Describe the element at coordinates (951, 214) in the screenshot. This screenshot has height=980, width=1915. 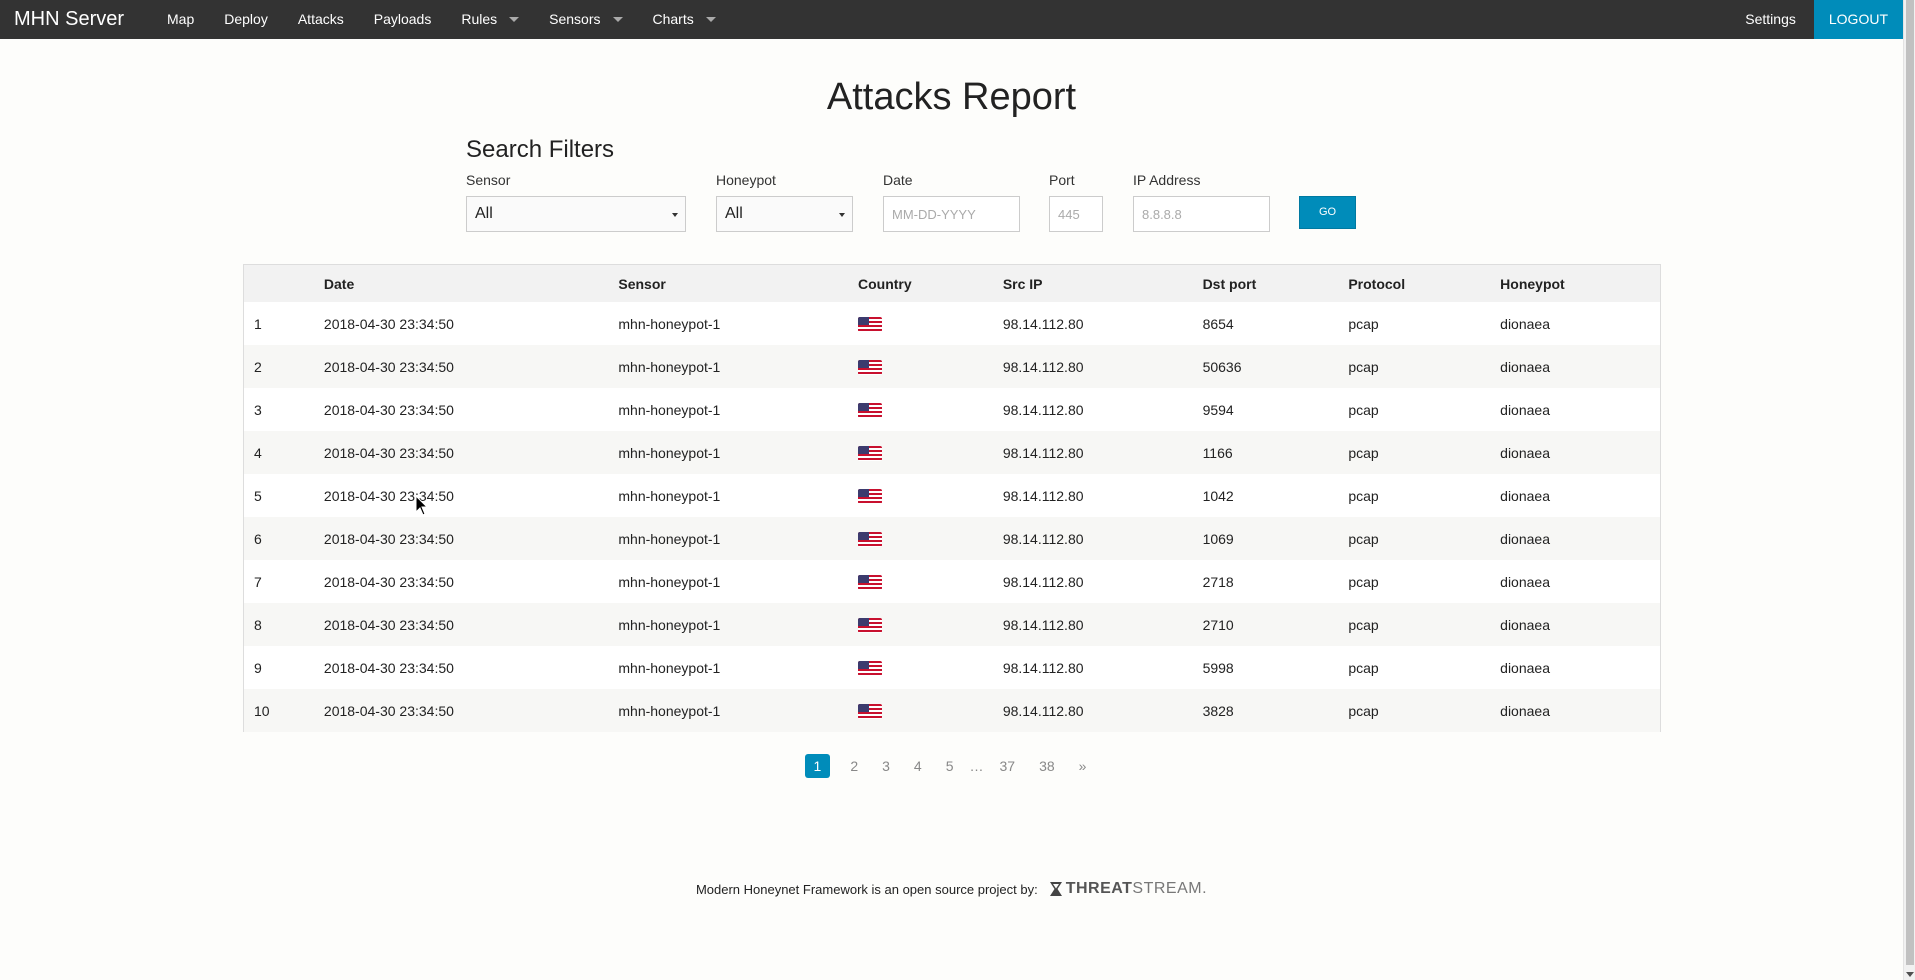
I see `date-input` at that location.